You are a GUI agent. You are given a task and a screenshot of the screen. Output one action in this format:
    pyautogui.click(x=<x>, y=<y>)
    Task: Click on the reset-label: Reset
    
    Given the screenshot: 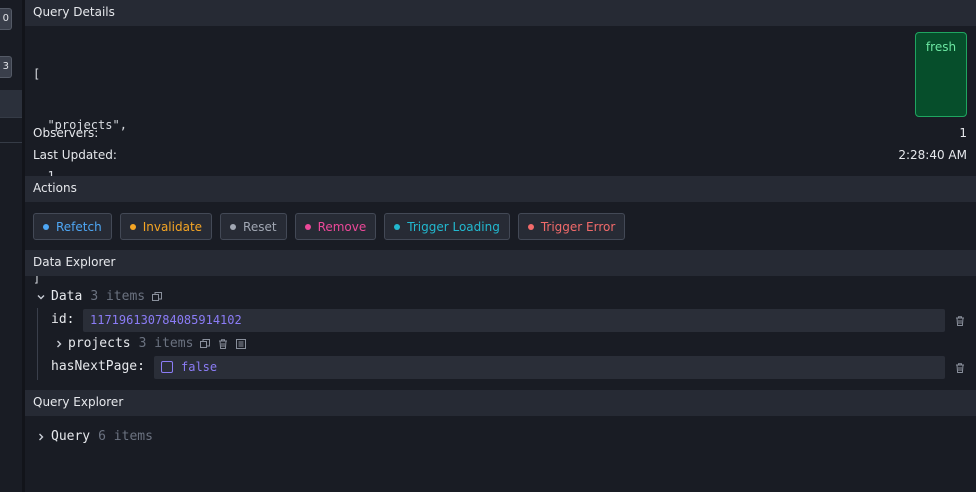 What is the action you would take?
    pyautogui.click(x=260, y=226)
    